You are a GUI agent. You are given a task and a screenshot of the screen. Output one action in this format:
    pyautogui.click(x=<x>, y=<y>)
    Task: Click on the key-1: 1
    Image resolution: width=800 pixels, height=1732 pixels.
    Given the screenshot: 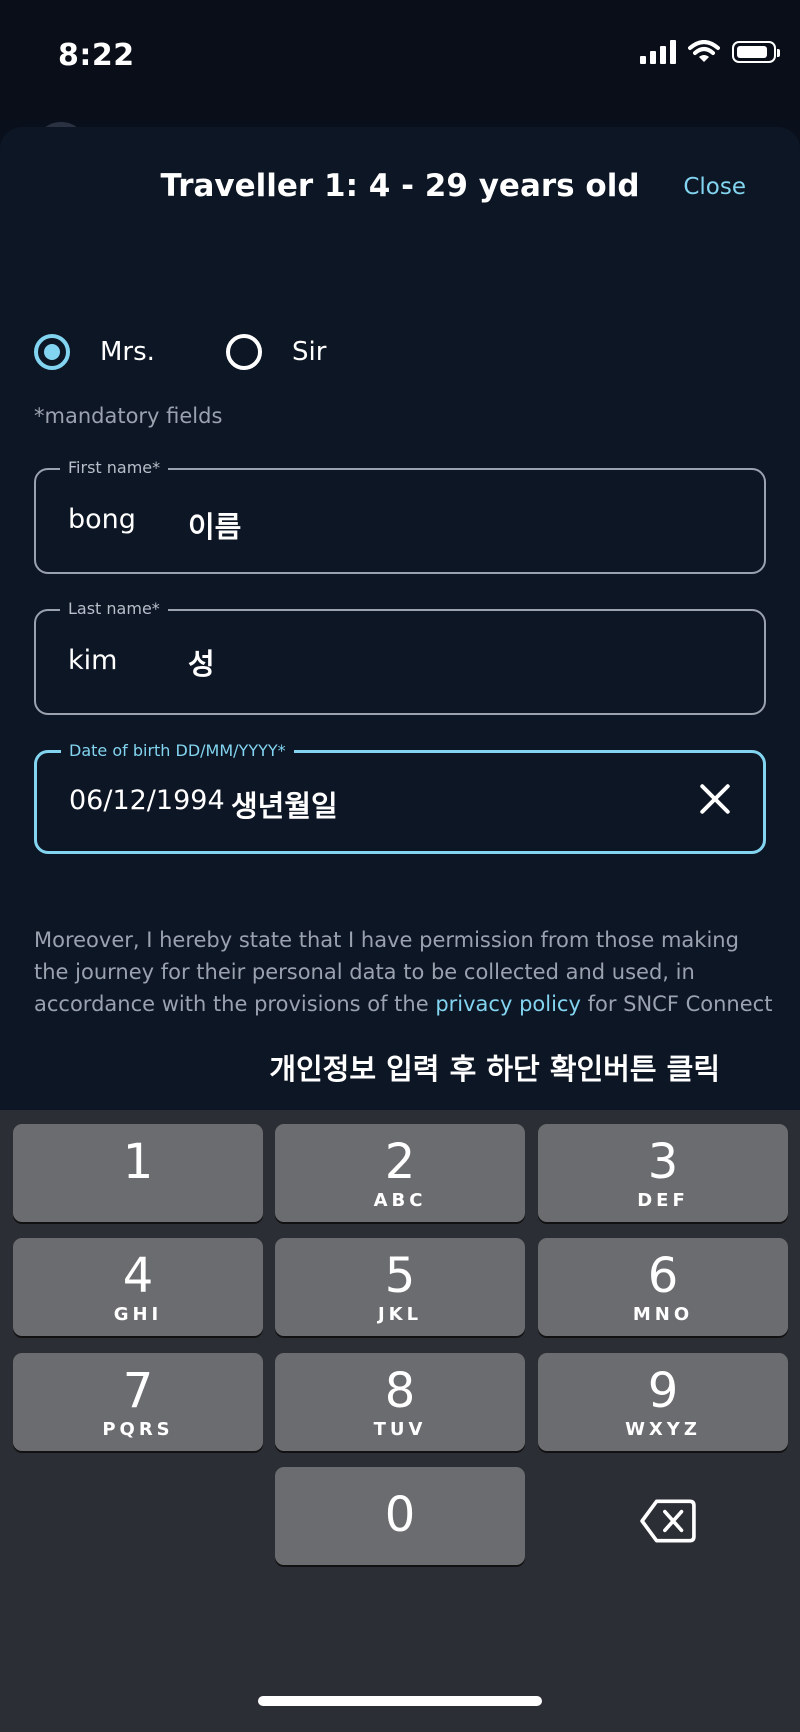 What is the action you would take?
    pyautogui.click(x=138, y=1173)
    